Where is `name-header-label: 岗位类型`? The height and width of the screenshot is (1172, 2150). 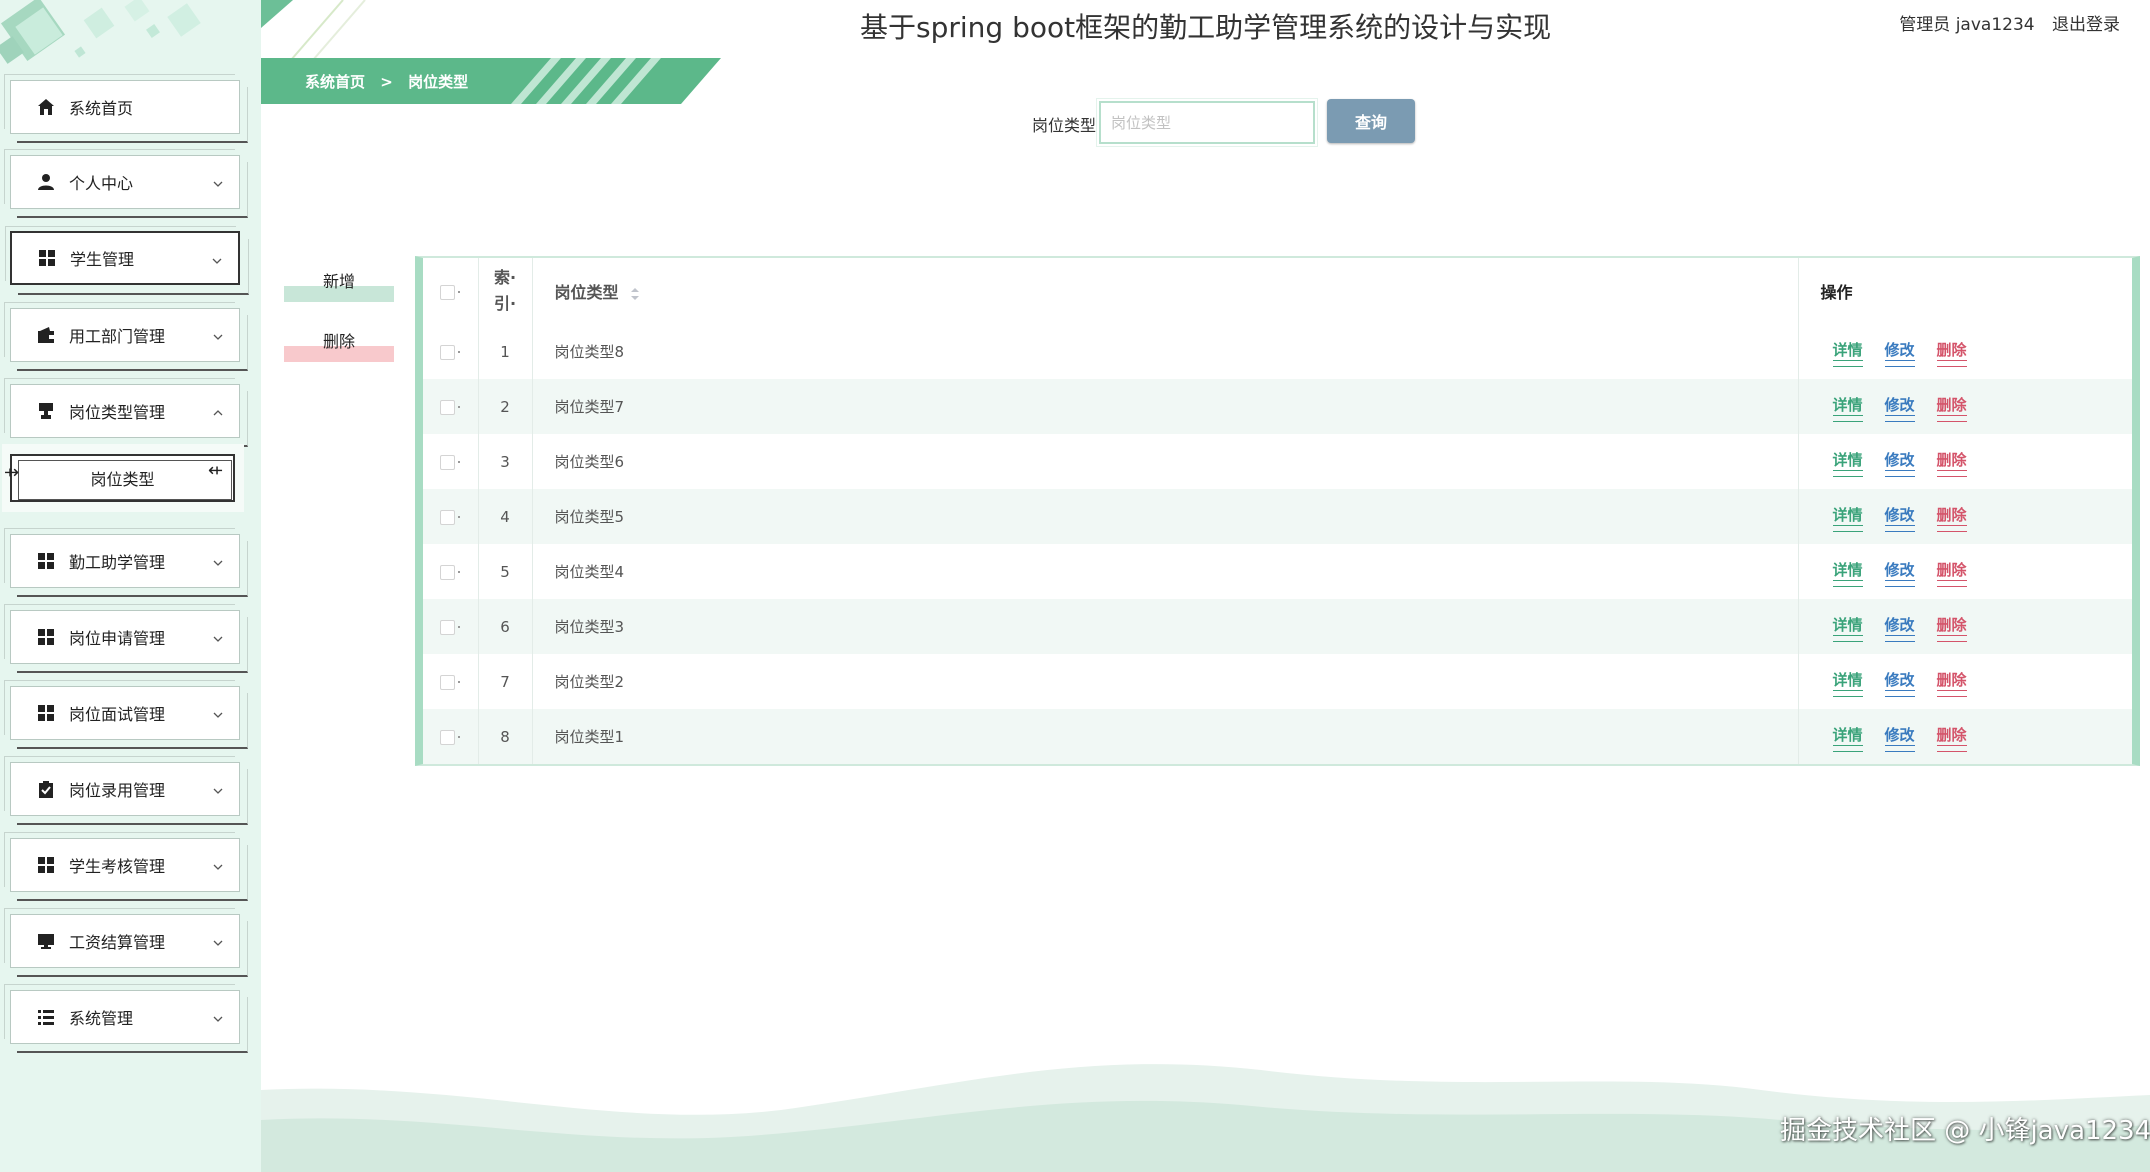 name-header-label: 岗位类型 is located at coordinates (586, 292).